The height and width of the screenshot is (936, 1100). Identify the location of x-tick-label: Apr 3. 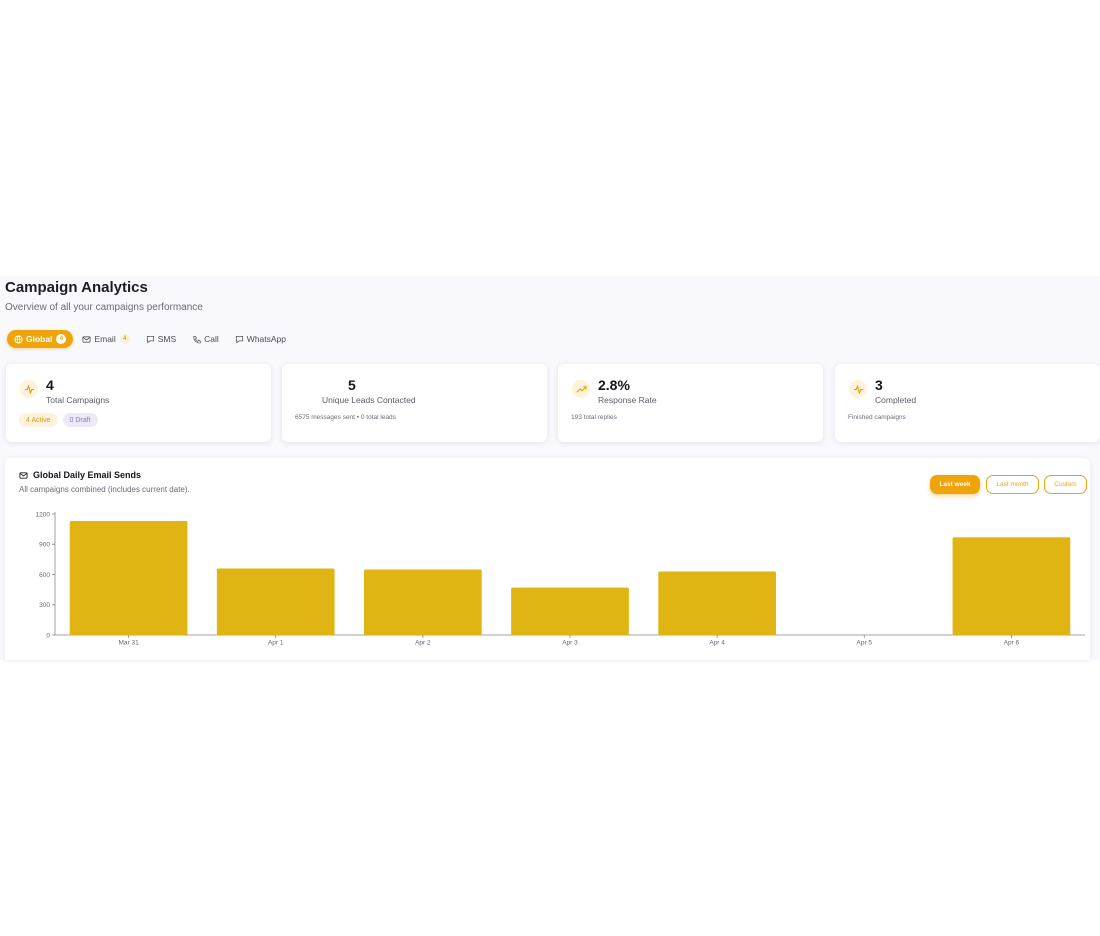
(570, 643).